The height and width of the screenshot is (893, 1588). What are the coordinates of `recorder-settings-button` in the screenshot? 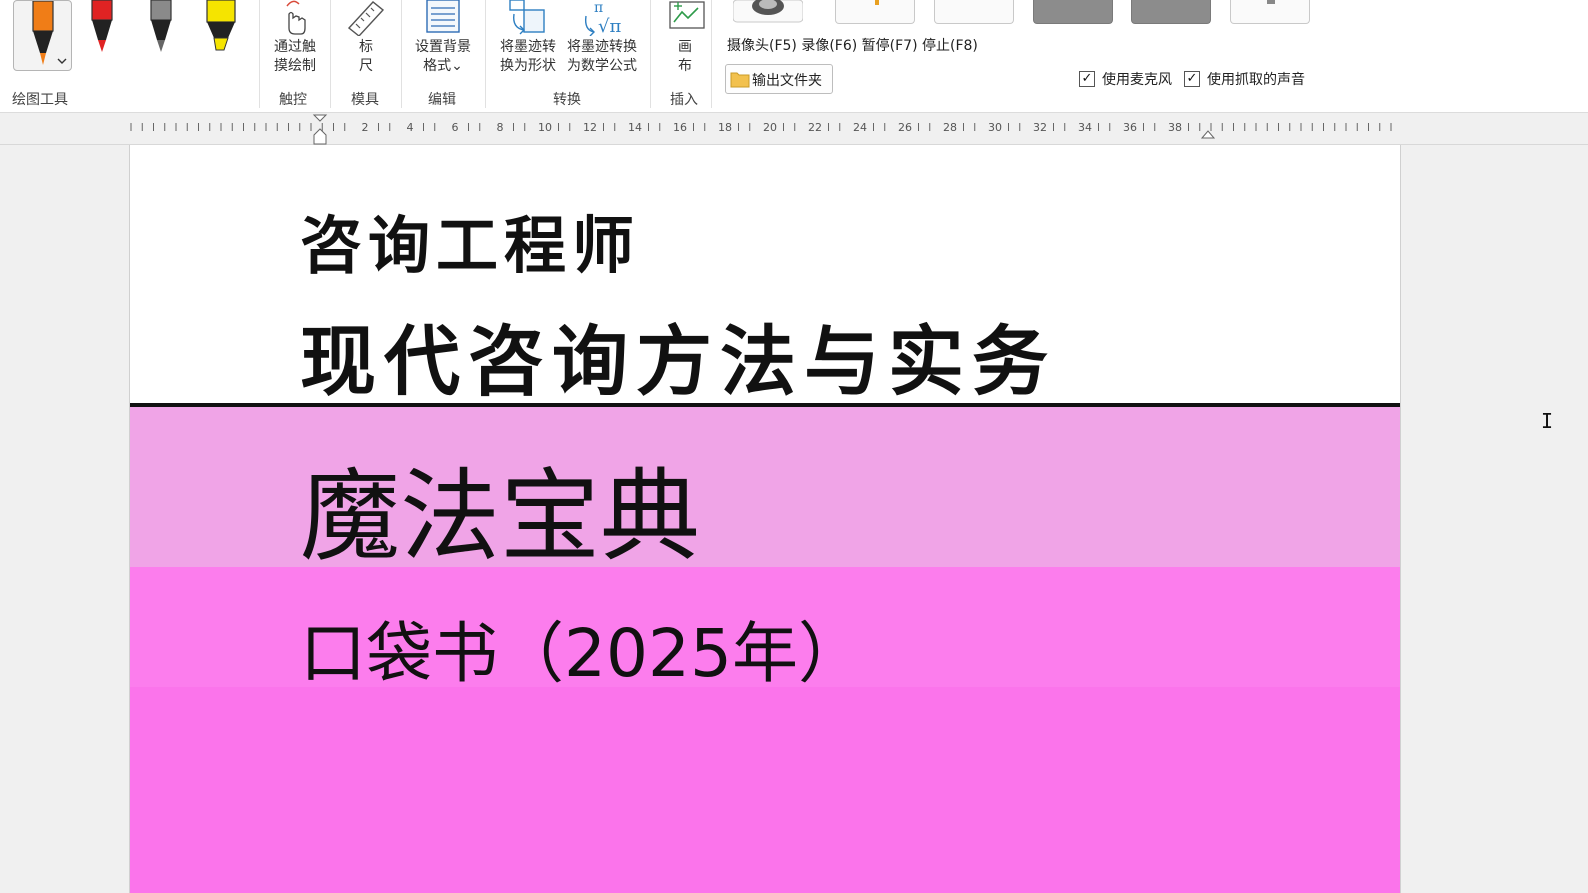 It's located at (1270, 12).